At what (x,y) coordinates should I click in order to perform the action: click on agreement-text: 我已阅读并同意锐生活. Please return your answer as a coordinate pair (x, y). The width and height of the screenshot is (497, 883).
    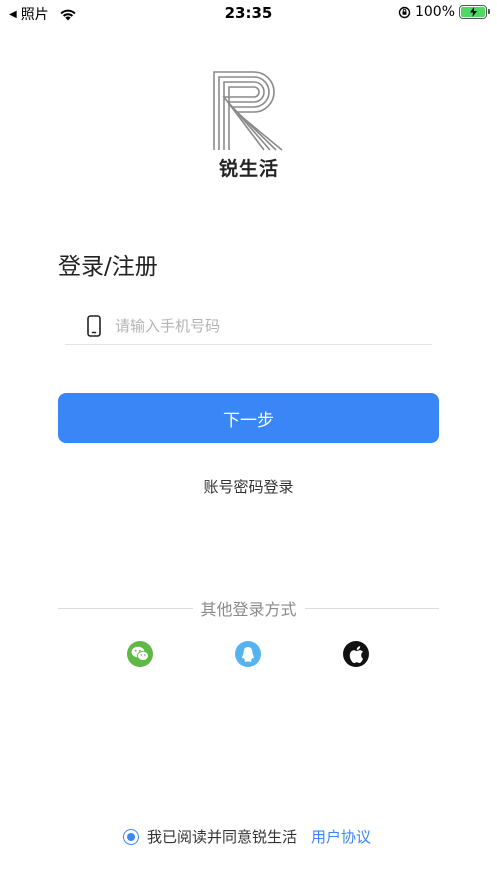
    Looking at the image, I should click on (222, 837).